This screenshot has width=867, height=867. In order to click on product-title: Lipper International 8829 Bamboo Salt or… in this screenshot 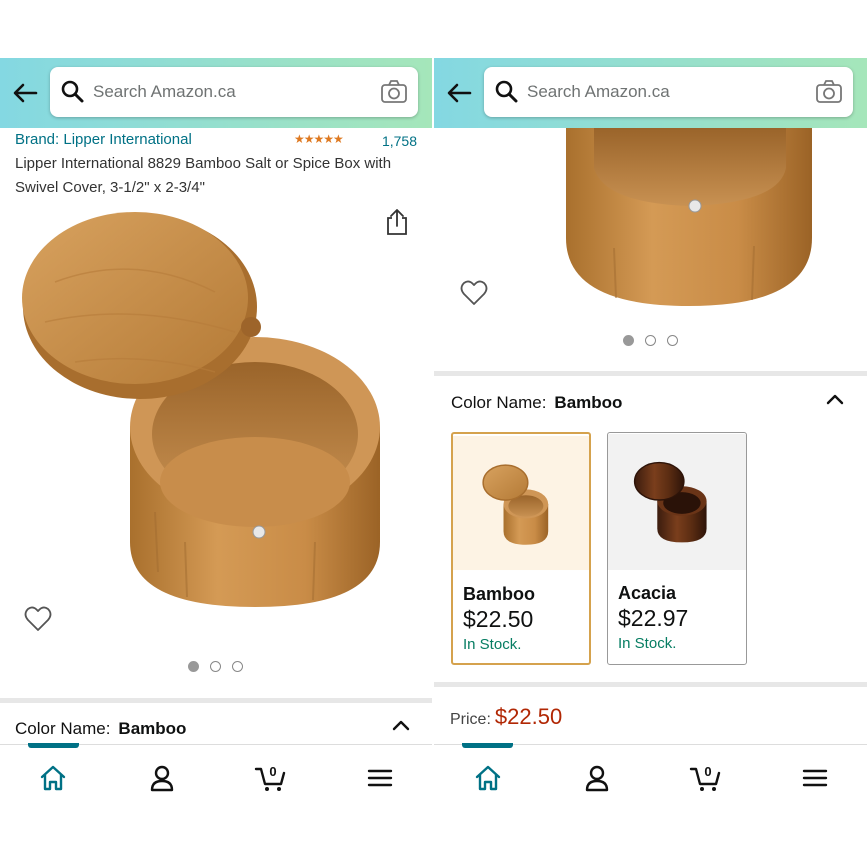, I will do `click(203, 175)`.